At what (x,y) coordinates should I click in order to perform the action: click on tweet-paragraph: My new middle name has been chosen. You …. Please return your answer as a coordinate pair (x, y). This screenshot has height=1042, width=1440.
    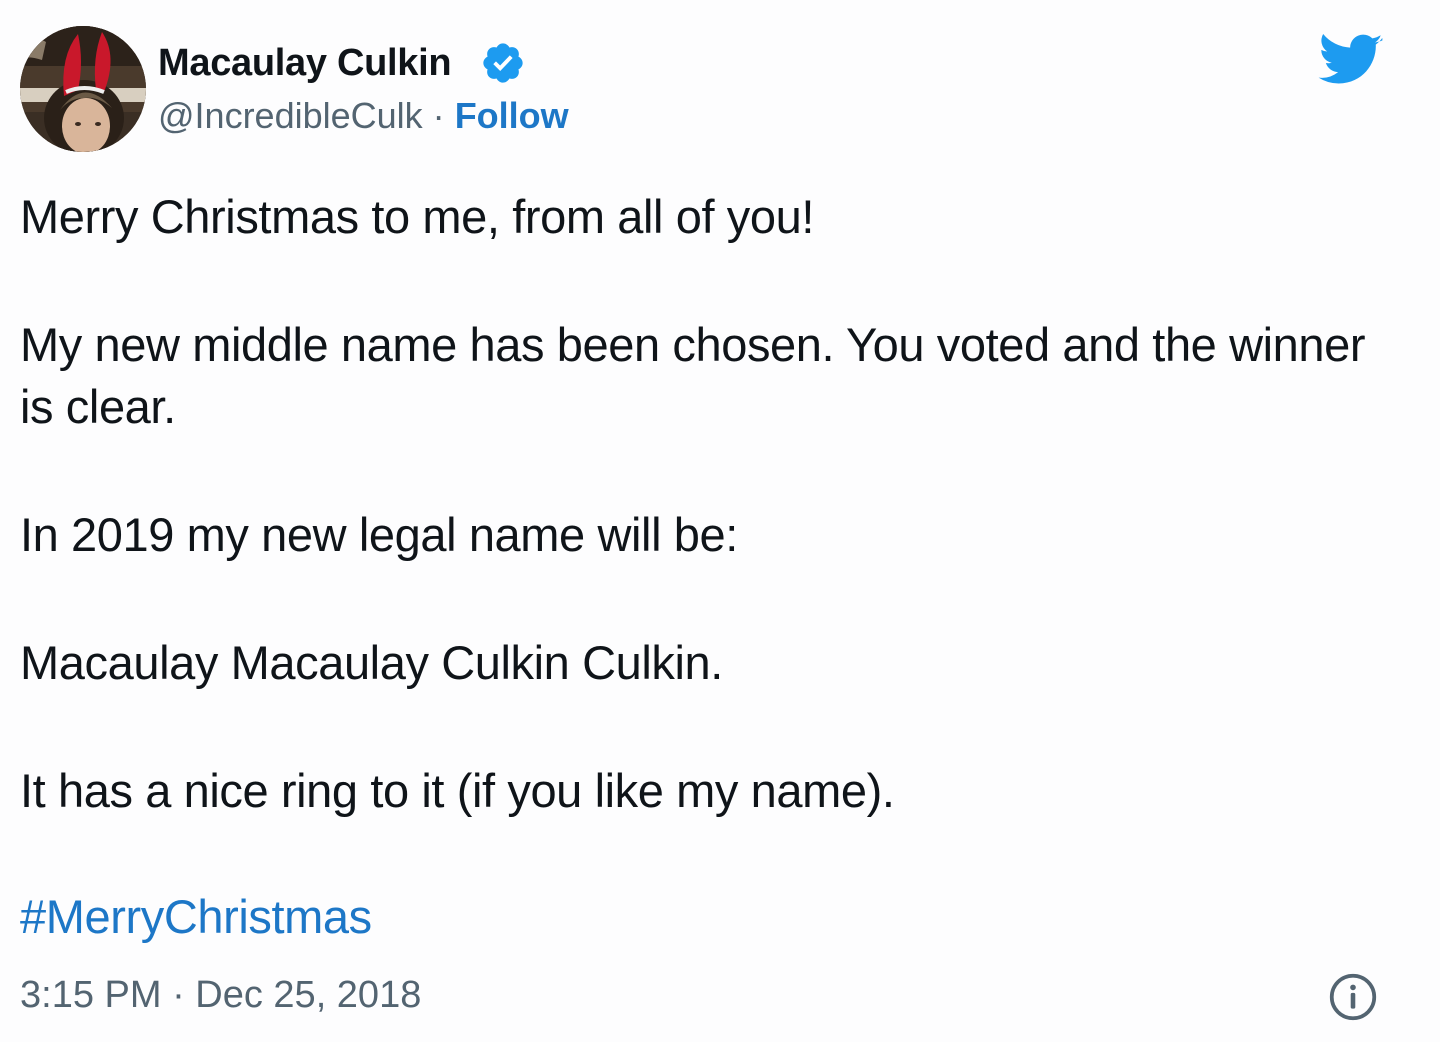
    Looking at the image, I should click on (693, 375).